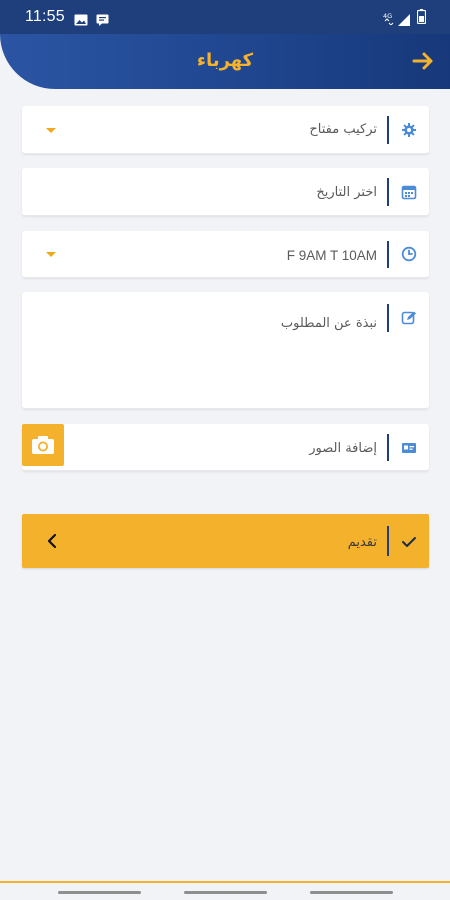 The image size is (450, 900). What do you see at coordinates (409, 448) in the screenshot?
I see `image-card-icon` at bounding box center [409, 448].